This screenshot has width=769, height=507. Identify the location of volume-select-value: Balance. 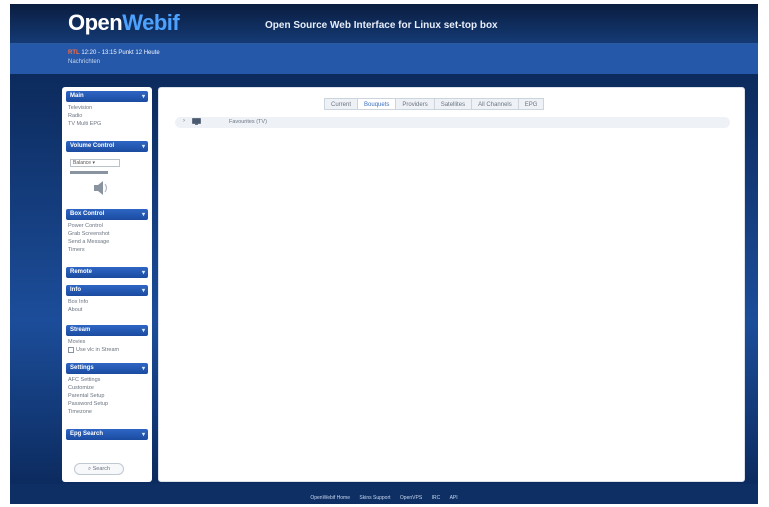
(82, 163).